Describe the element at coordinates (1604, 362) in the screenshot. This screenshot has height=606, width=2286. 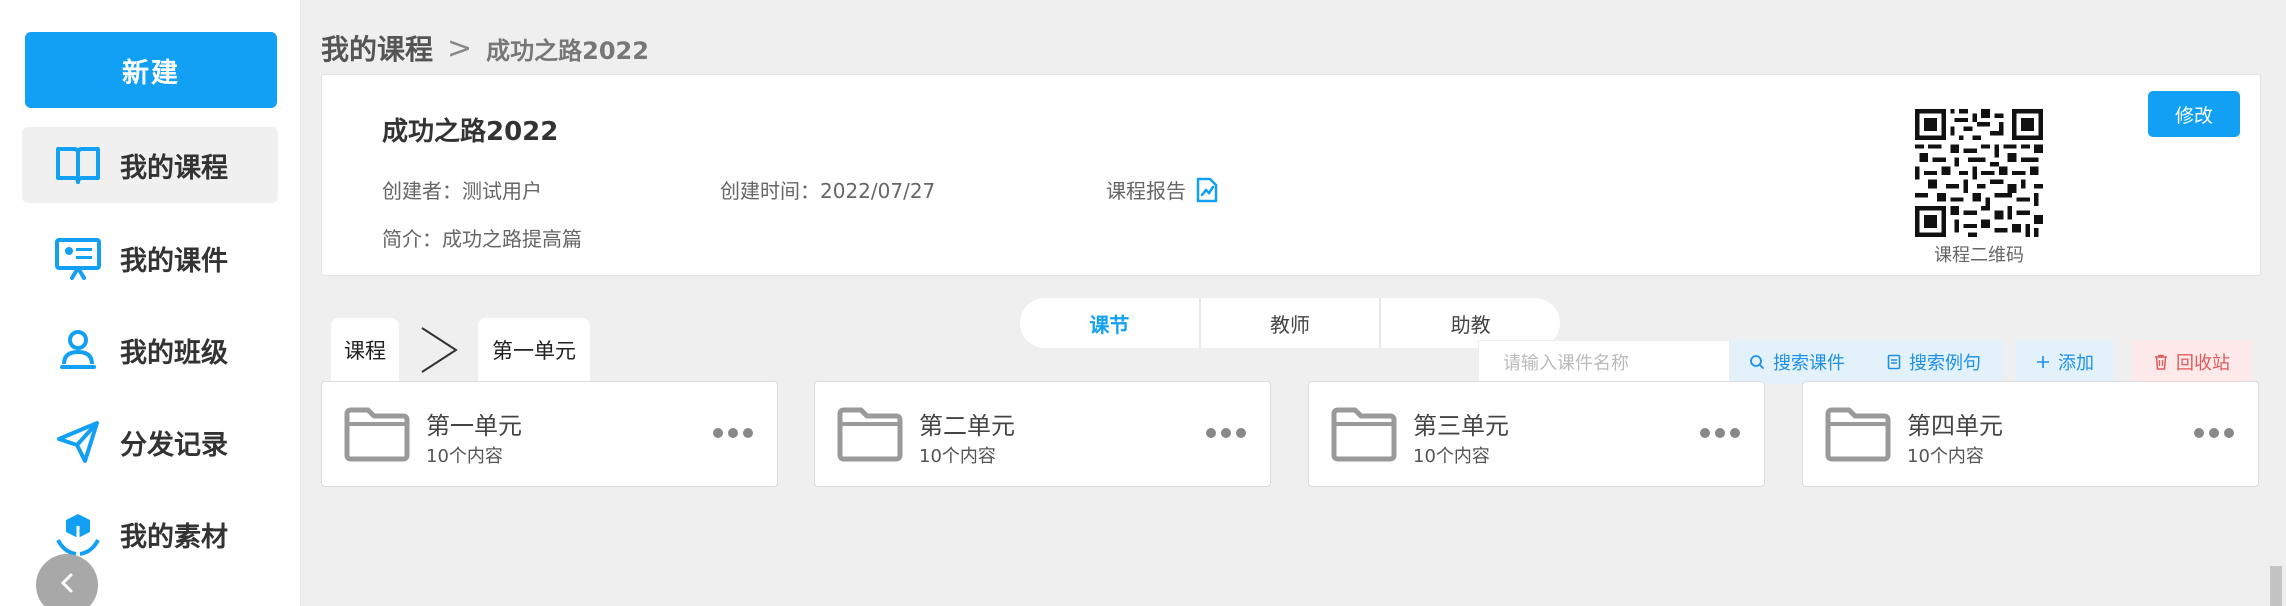
I see `courseware-search-input: 请输入课件名称` at that location.